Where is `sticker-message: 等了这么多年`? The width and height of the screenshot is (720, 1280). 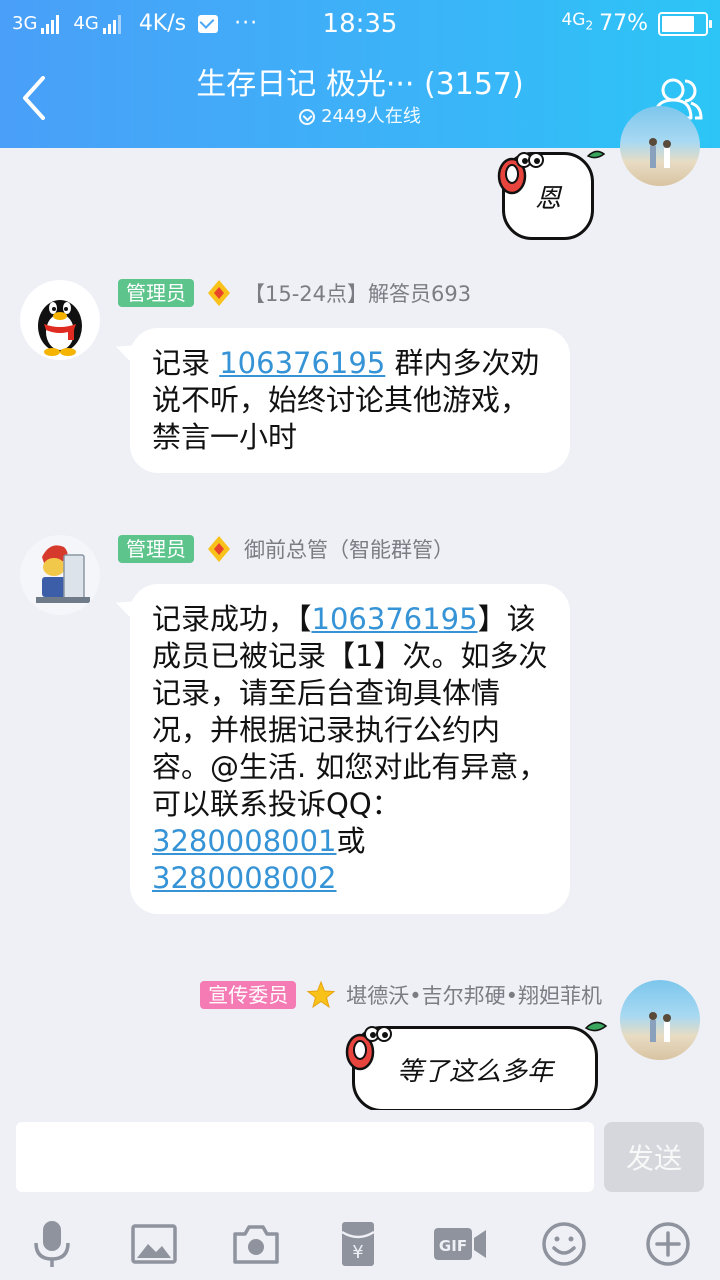 sticker-message: 等了这么多年 is located at coordinates (477, 1066).